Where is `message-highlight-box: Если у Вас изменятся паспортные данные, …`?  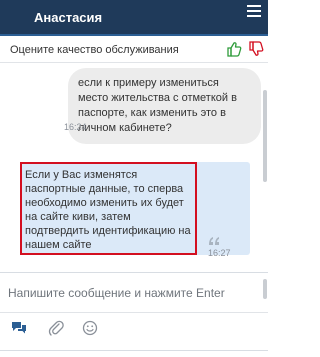 message-highlight-box: Если у Вас изменятся паспортные данные, … is located at coordinates (108, 208).